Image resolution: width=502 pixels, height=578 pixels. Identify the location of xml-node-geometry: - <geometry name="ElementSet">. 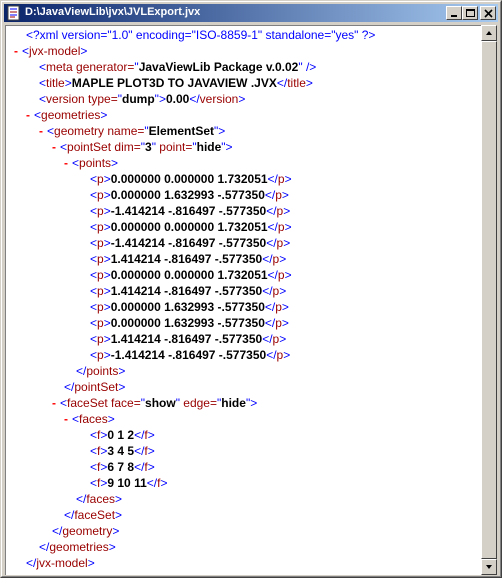
(132, 131).